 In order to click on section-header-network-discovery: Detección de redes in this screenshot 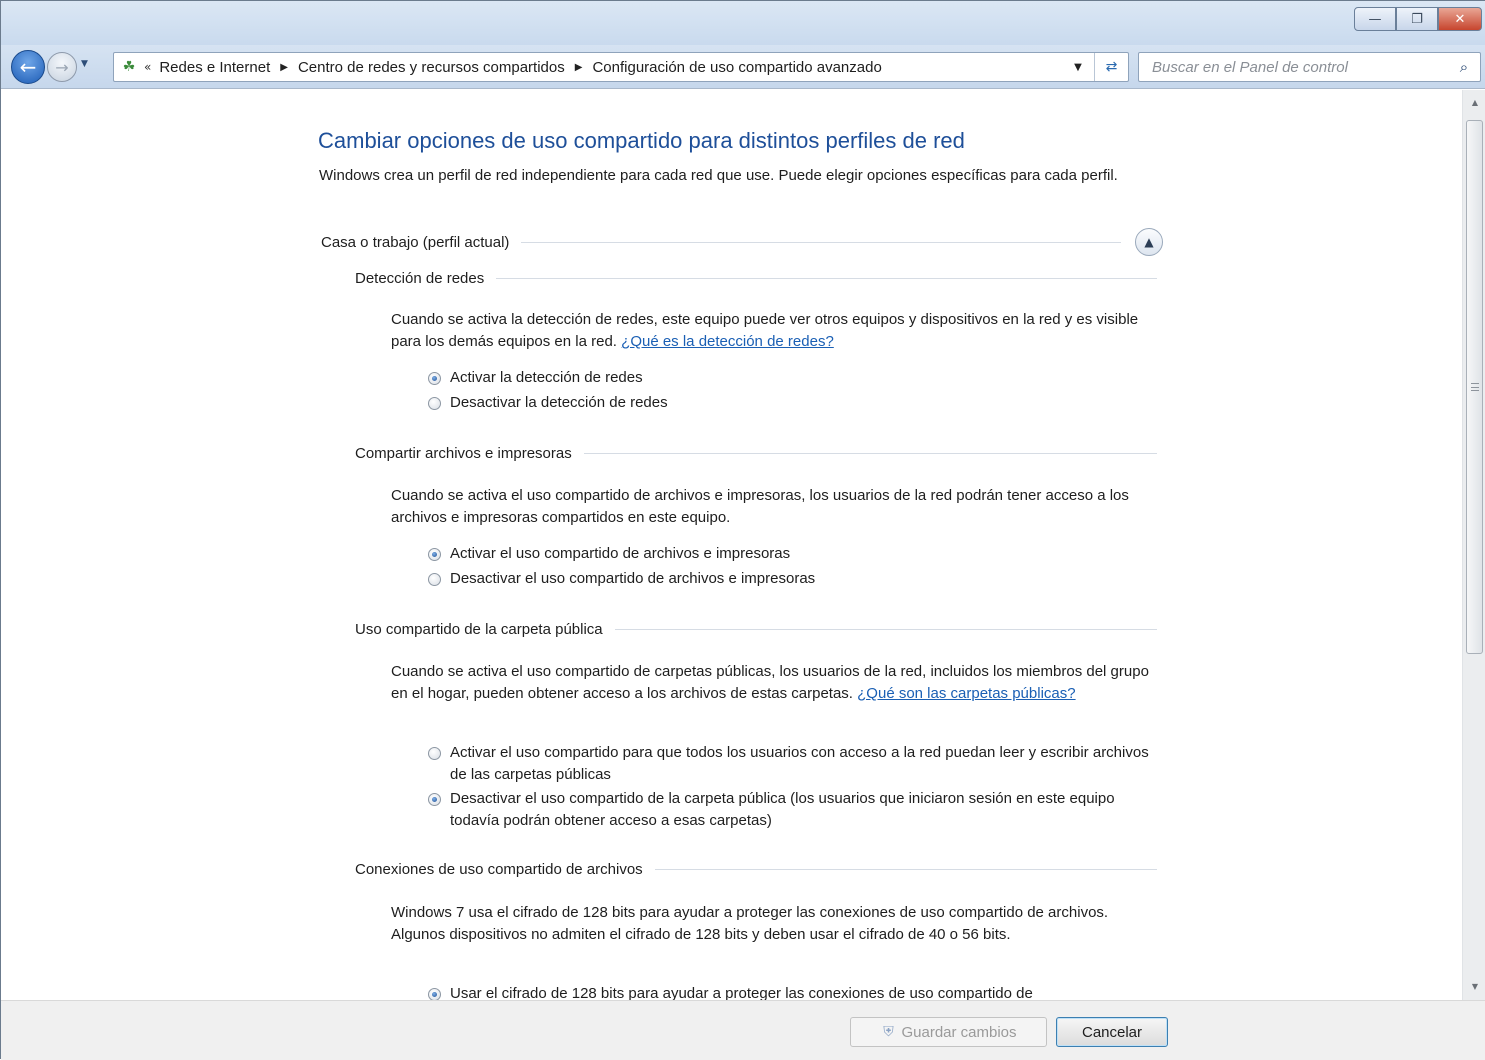, I will do `click(756, 278)`.